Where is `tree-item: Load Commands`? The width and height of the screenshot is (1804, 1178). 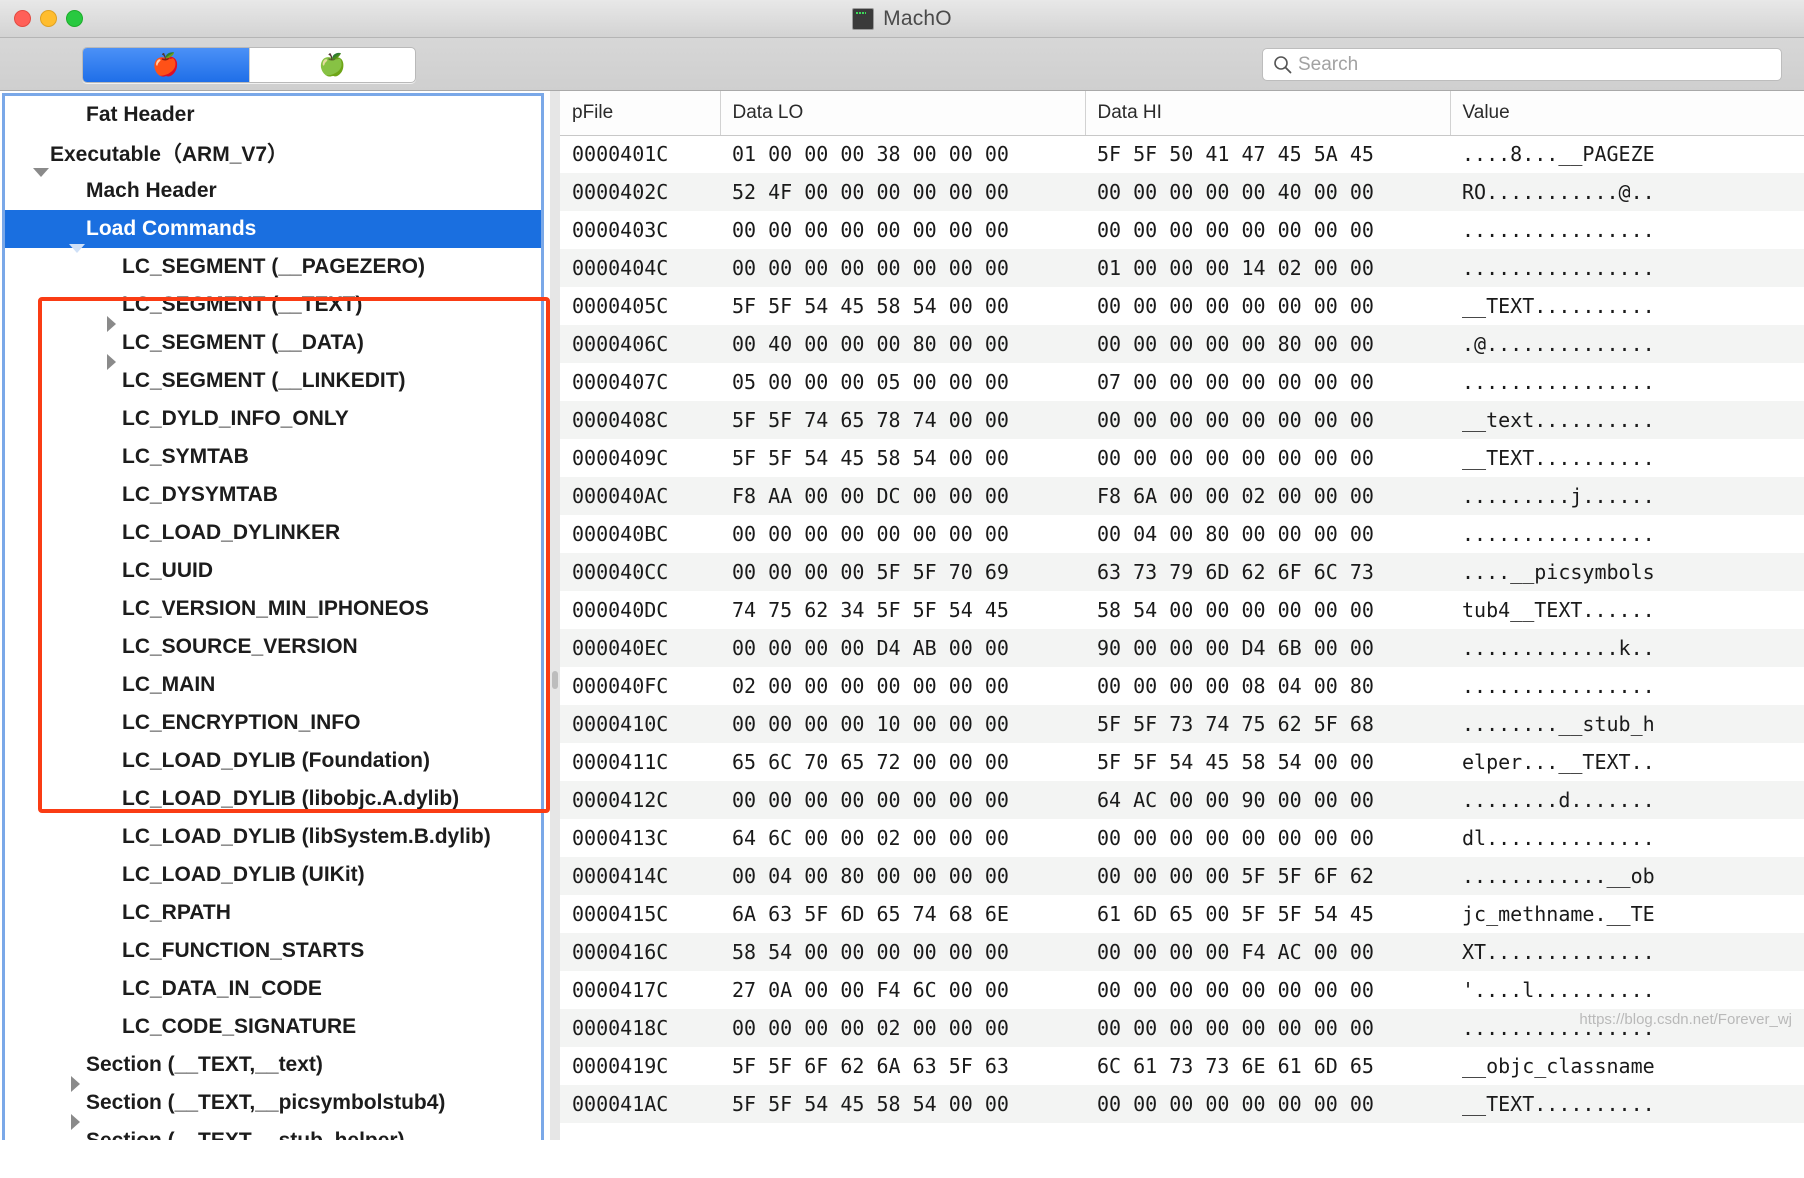 tree-item: Load Commands is located at coordinates (272, 231).